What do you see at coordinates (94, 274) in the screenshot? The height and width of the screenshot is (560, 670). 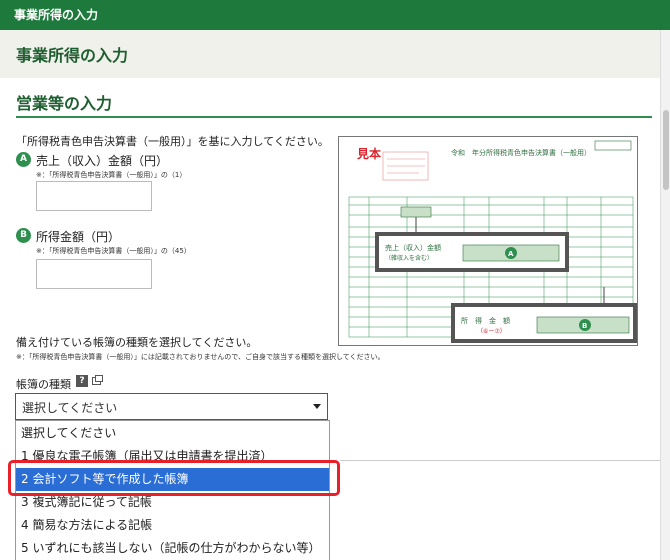 I see `income-amount-input` at bounding box center [94, 274].